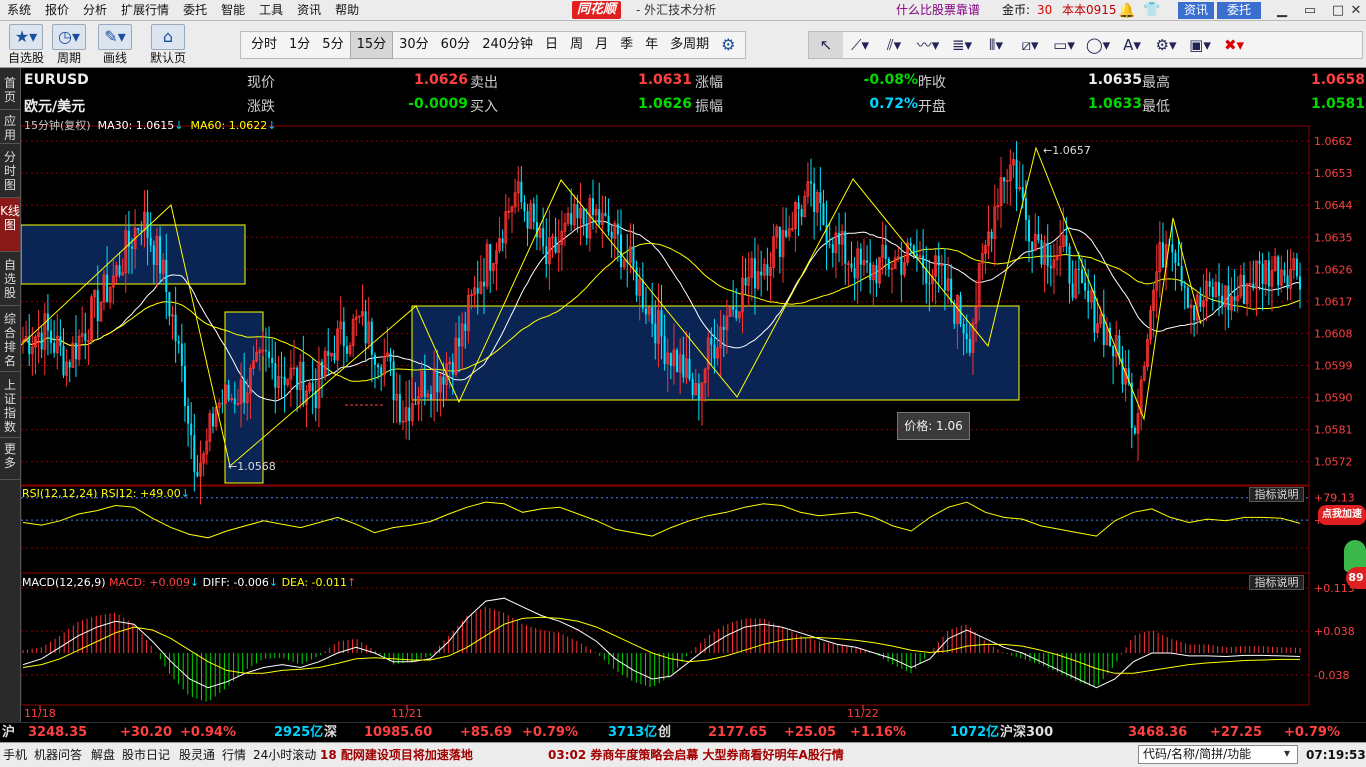 Image resolution: width=1366 pixels, height=767 pixels. I want to click on trade-button: 委托, so click(1239, 10).